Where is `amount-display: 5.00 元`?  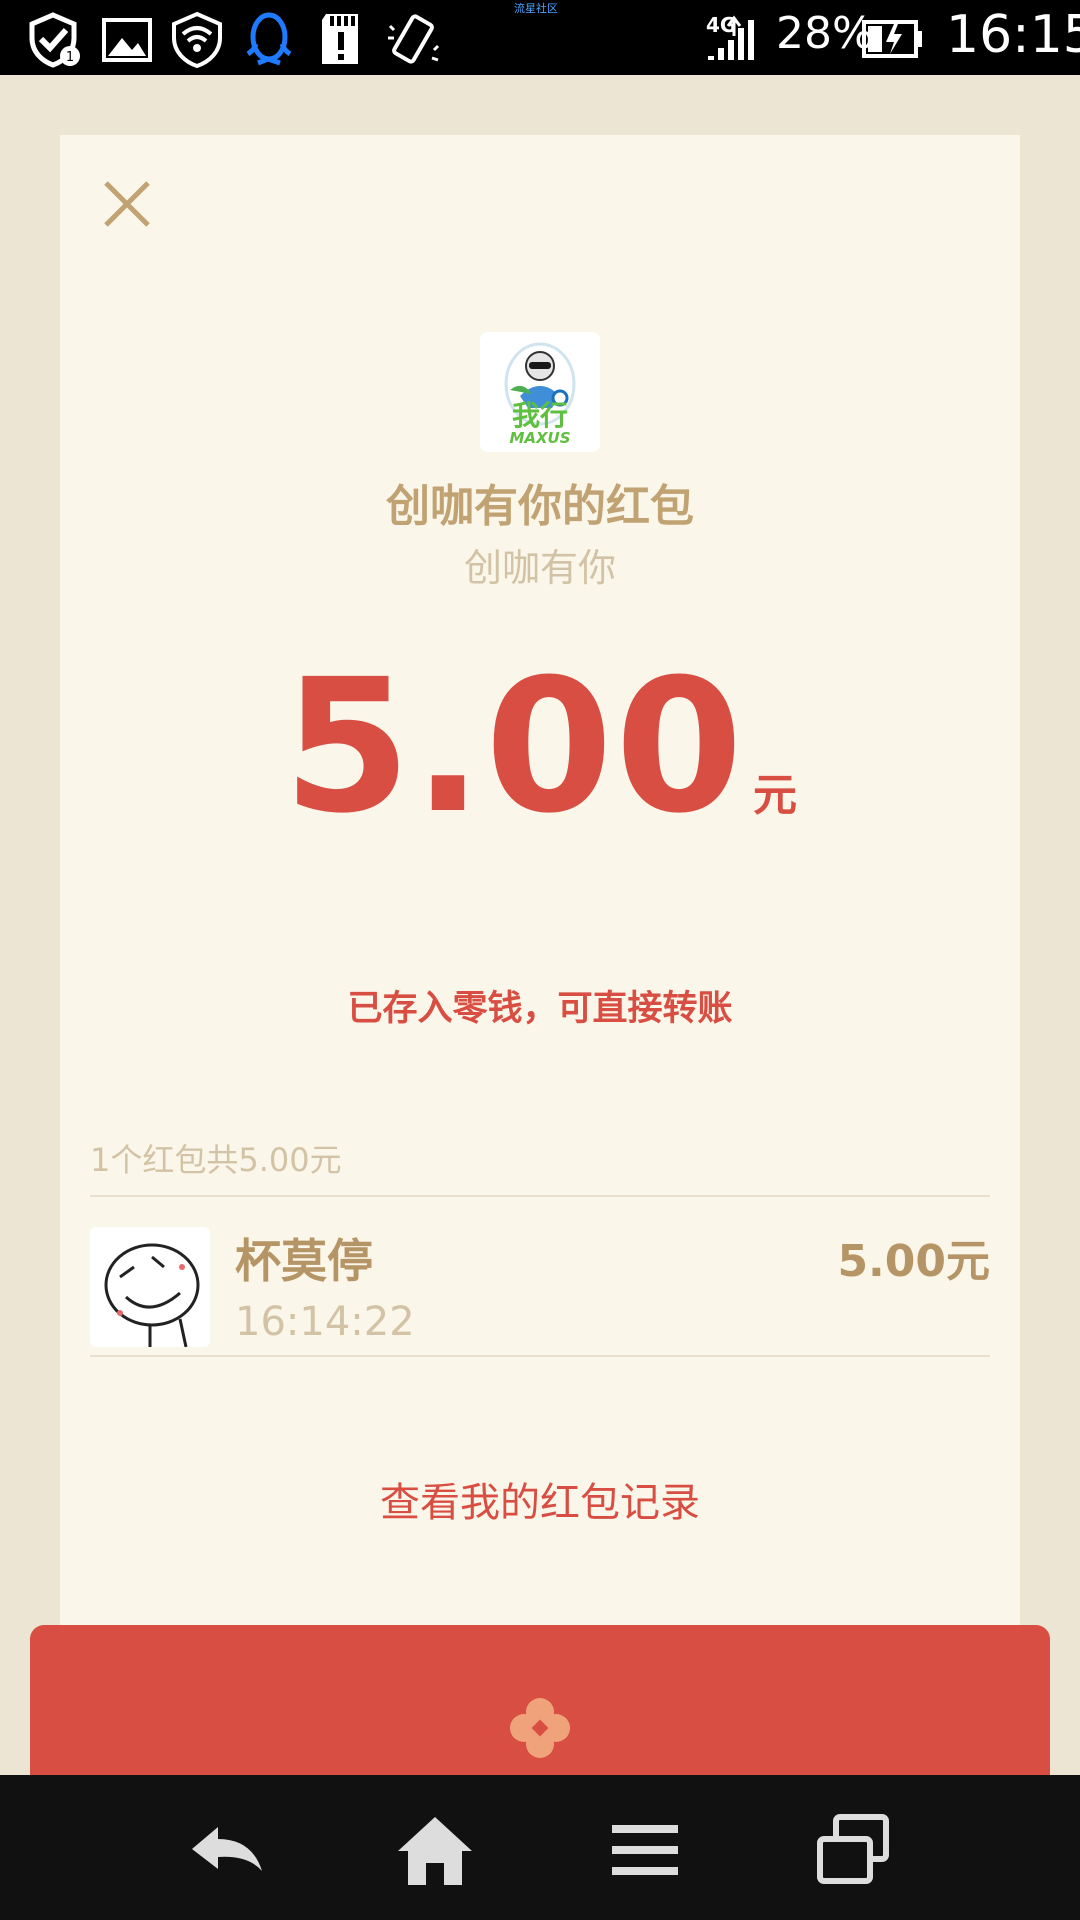 amount-display: 5.00 元 is located at coordinates (540, 747).